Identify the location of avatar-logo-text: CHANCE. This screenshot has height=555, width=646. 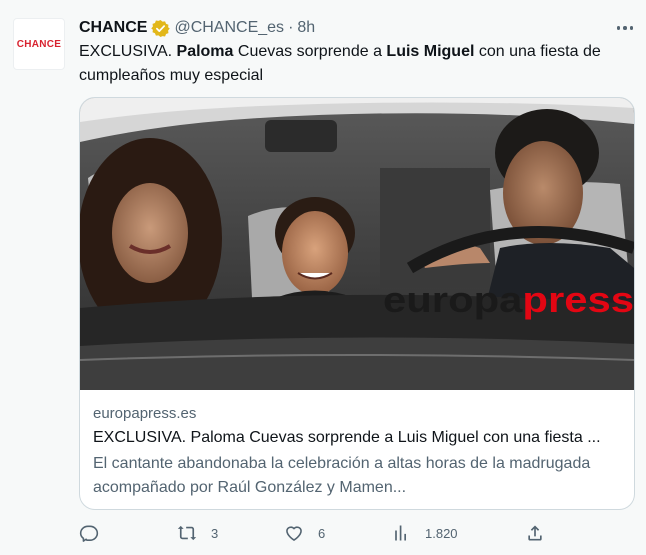
(39, 44).